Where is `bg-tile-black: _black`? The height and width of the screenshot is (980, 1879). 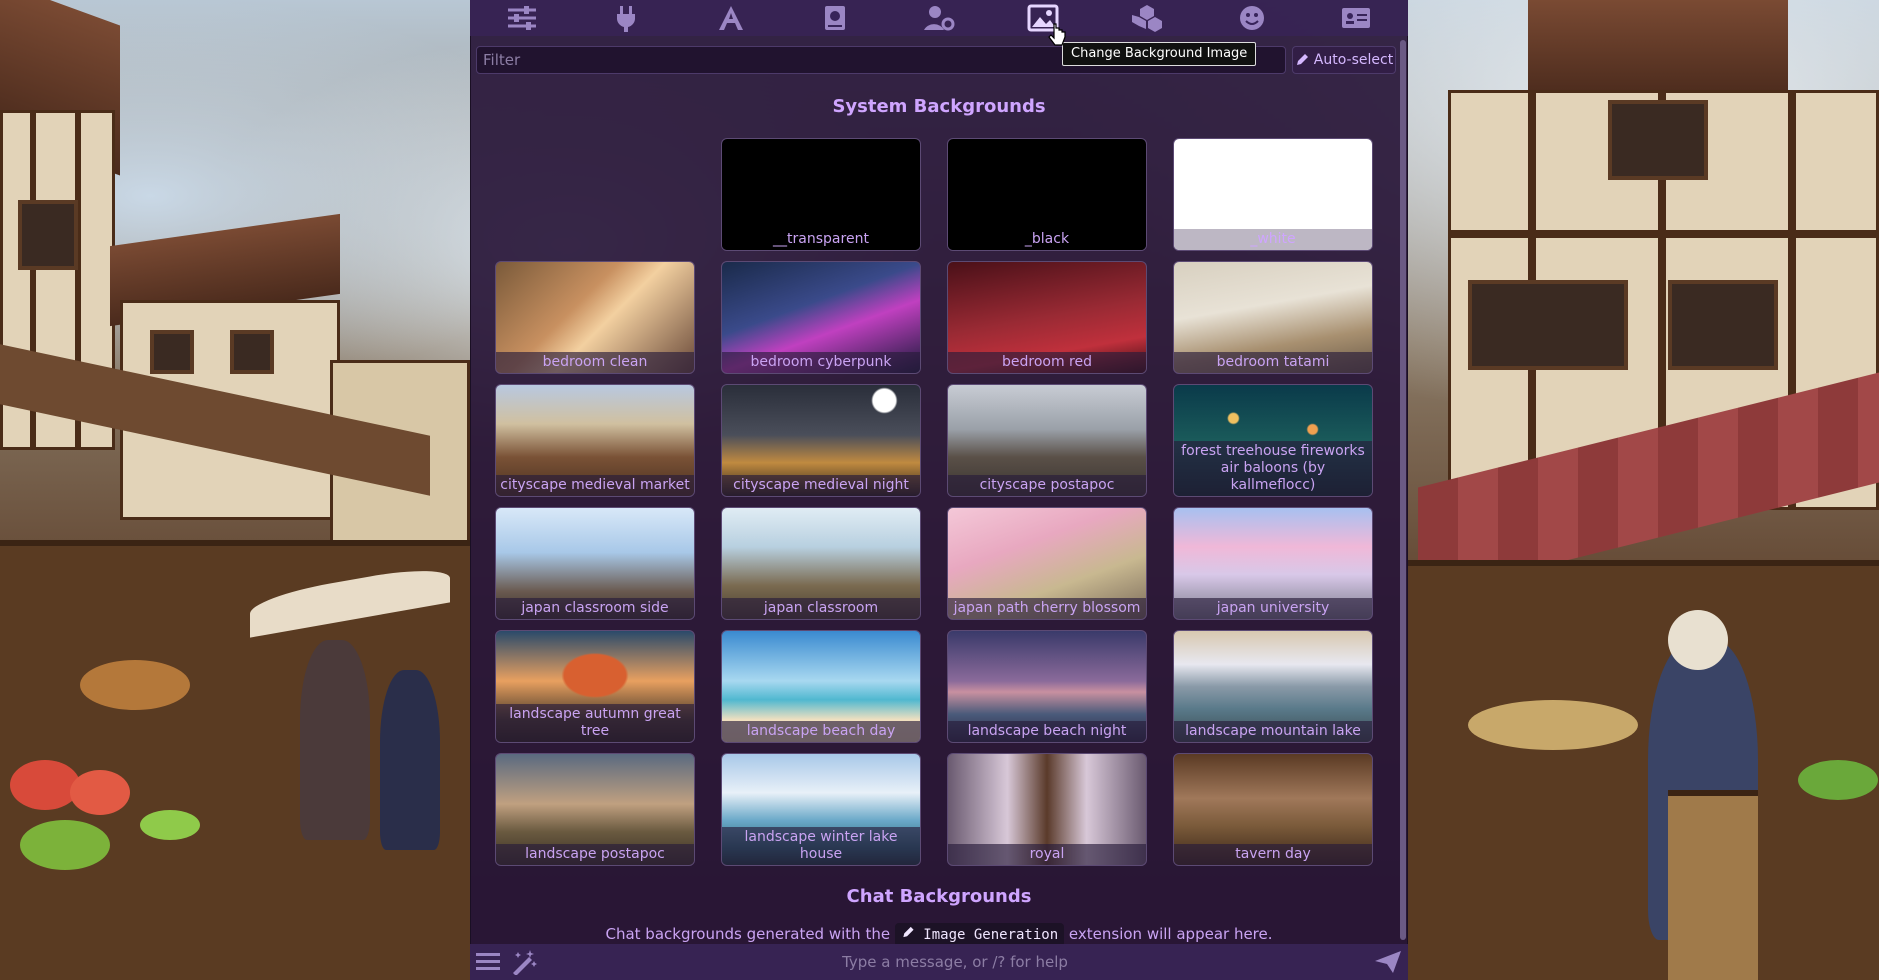 bg-tile-black: _black is located at coordinates (1047, 194).